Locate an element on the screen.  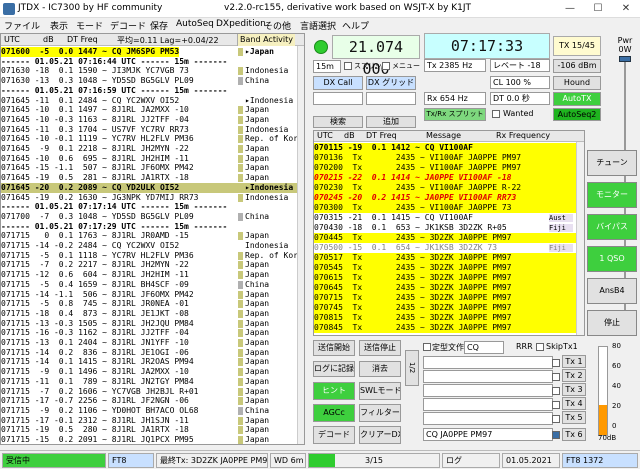
band-activity-scrollbar is located at coordinates (300, 245).